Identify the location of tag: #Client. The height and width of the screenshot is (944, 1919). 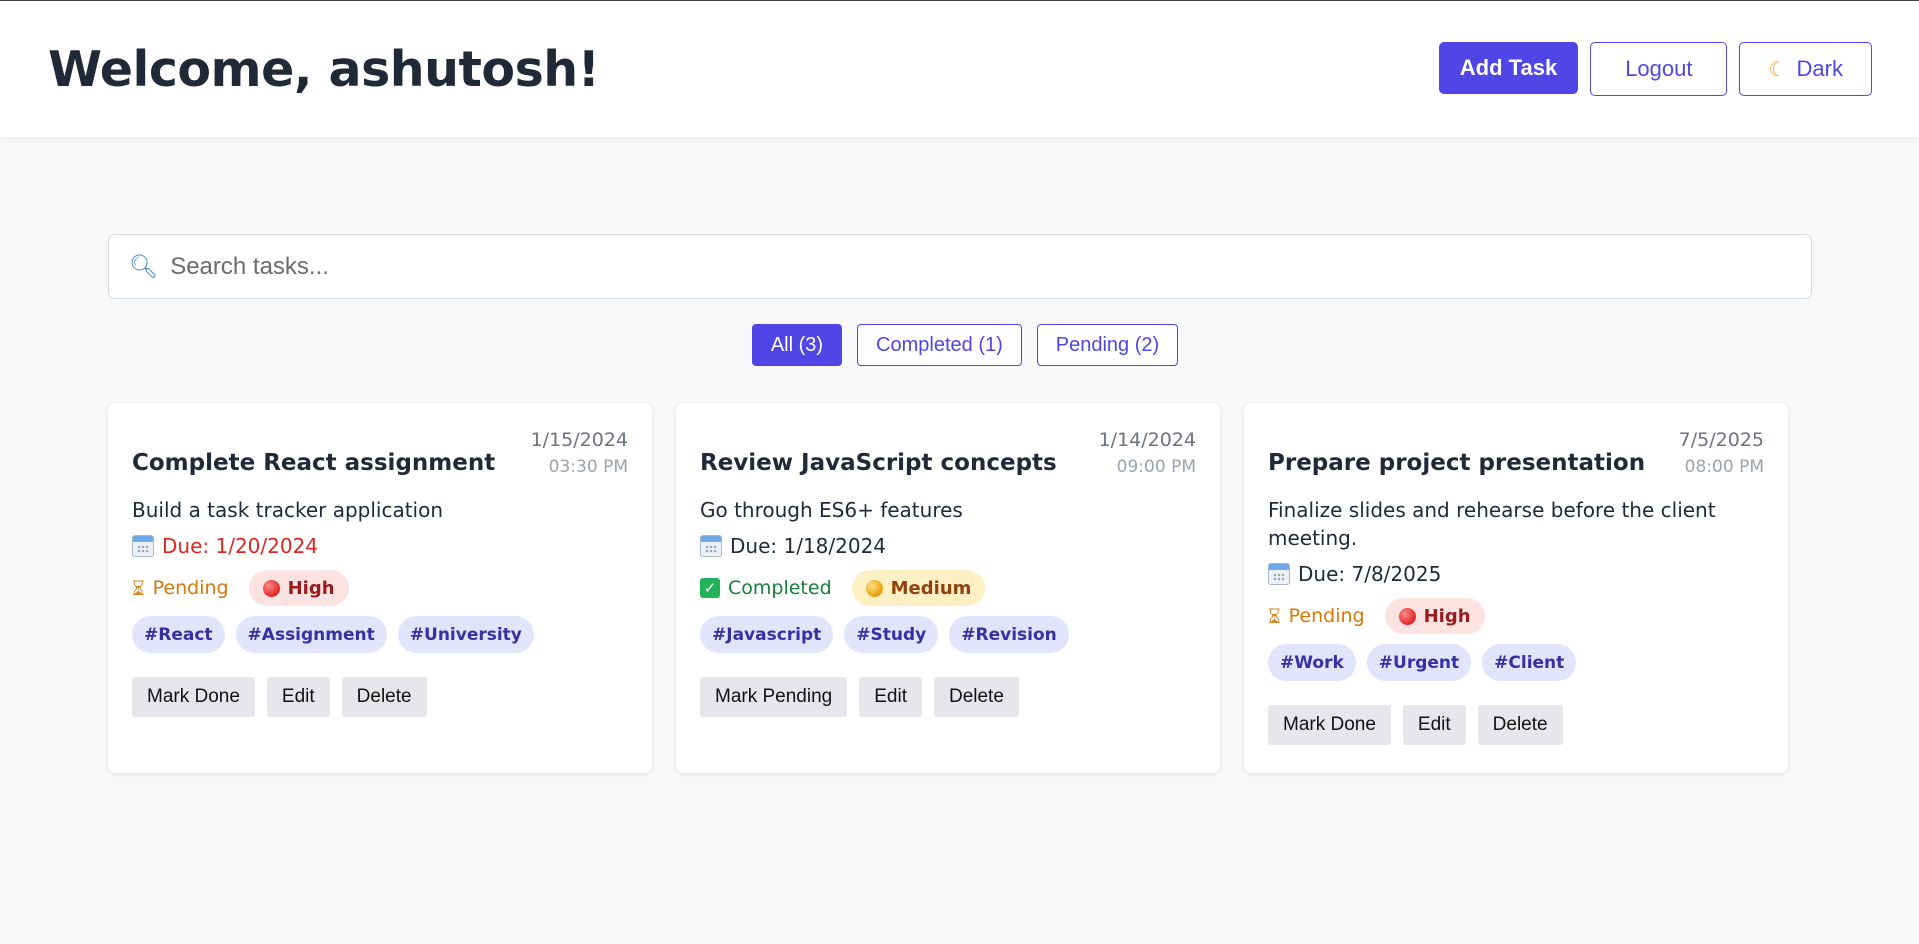
(1529, 662).